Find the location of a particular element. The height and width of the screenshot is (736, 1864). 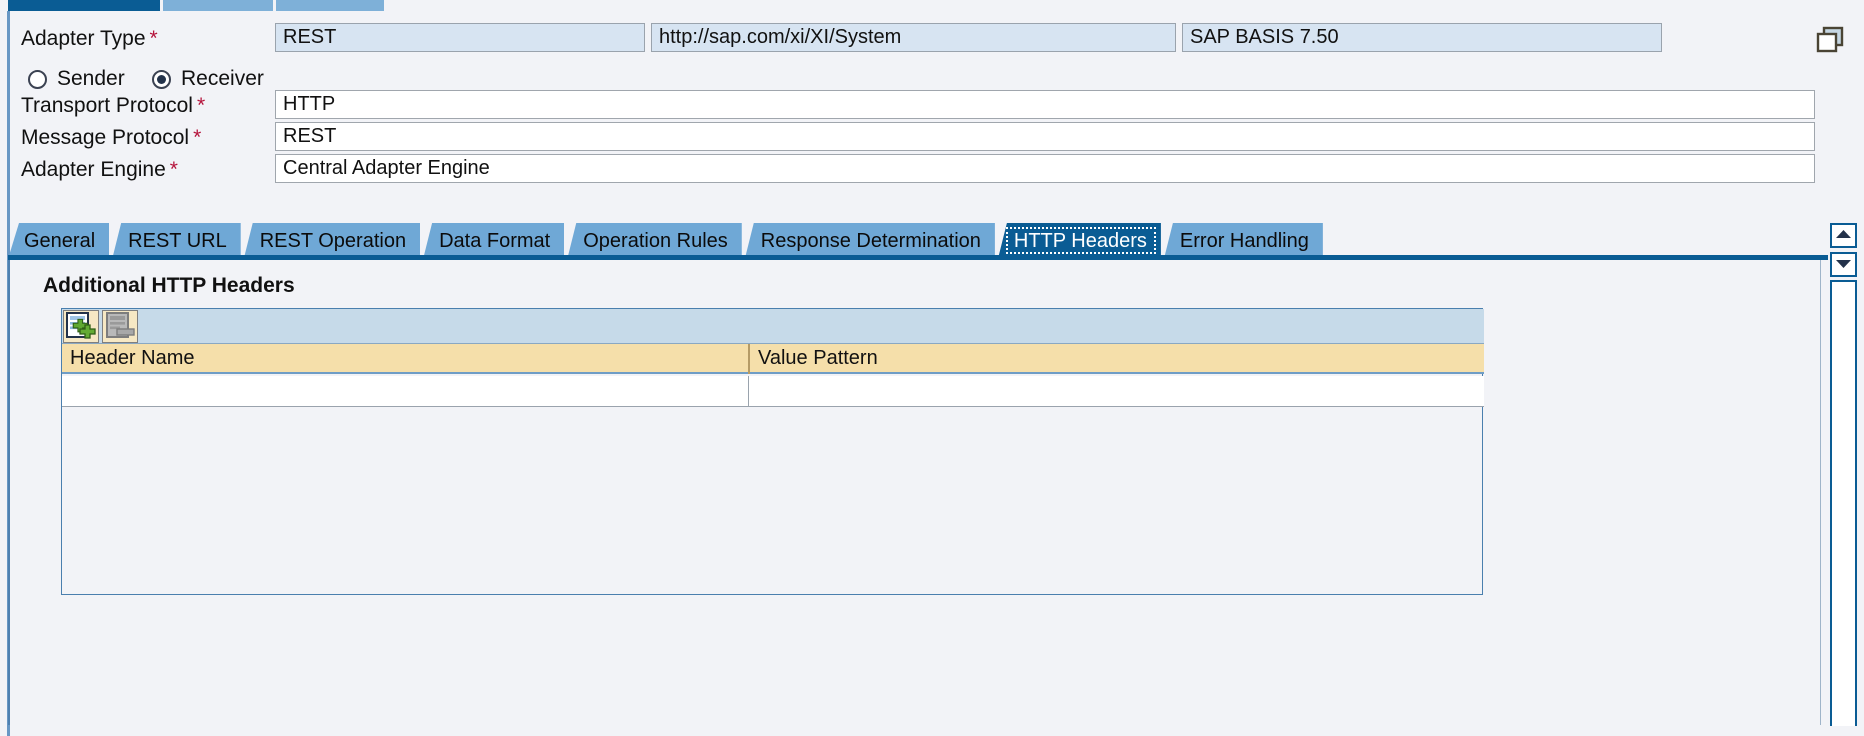

tab-response-determination: Response Determination is located at coordinates (869, 241).